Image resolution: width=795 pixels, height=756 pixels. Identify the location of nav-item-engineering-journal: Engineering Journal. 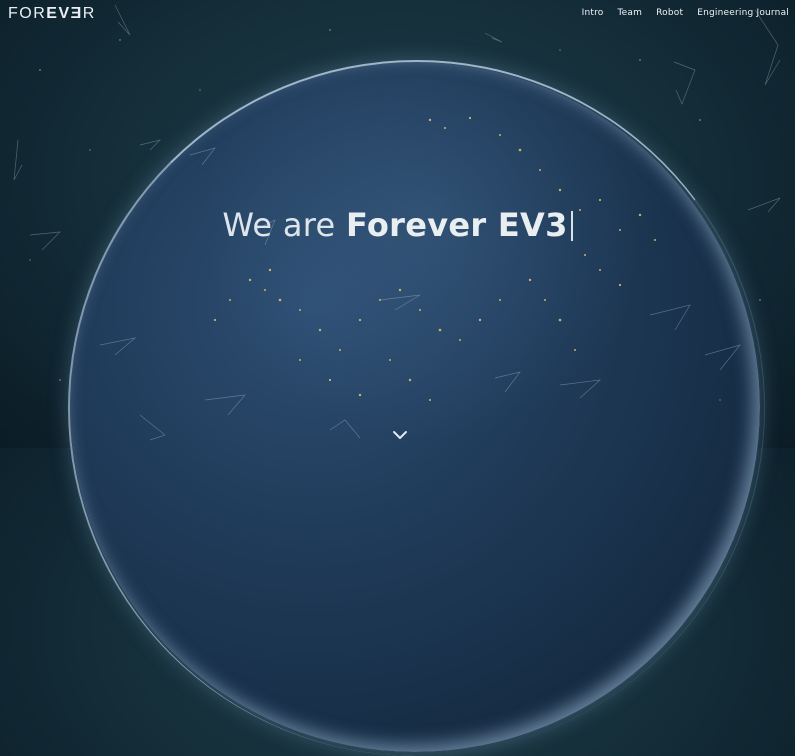
(743, 13).